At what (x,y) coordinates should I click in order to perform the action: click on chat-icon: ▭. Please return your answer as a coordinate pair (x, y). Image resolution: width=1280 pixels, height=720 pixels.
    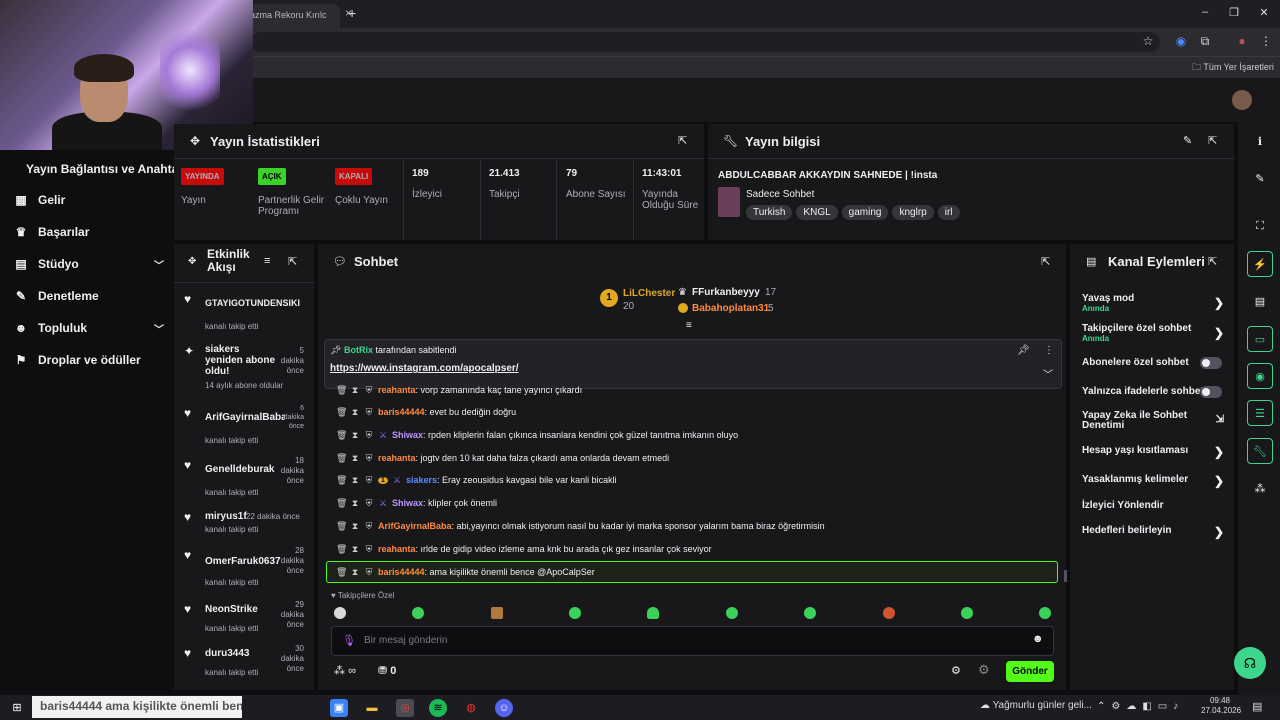
    Looking at the image, I should click on (1260, 339).